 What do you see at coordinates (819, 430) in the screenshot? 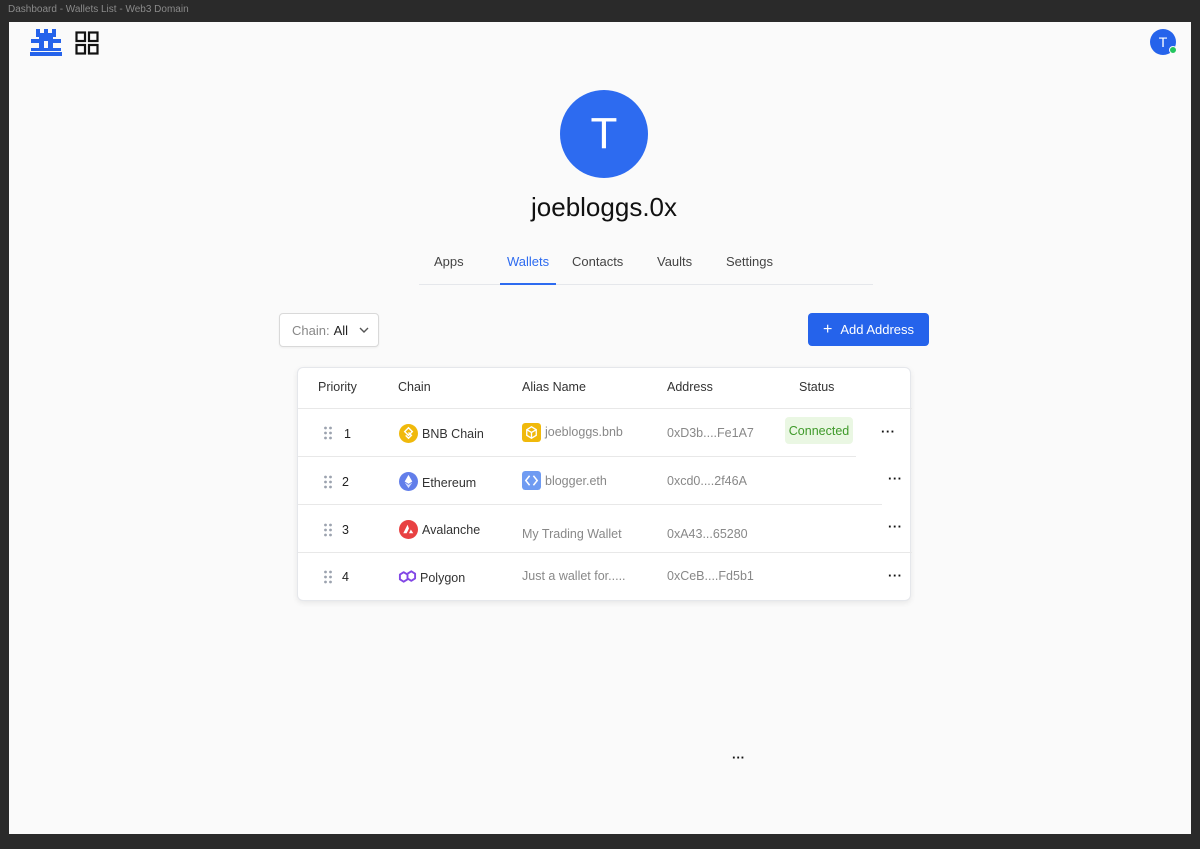
I see `status-badge: Connected` at bounding box center [819, 430].